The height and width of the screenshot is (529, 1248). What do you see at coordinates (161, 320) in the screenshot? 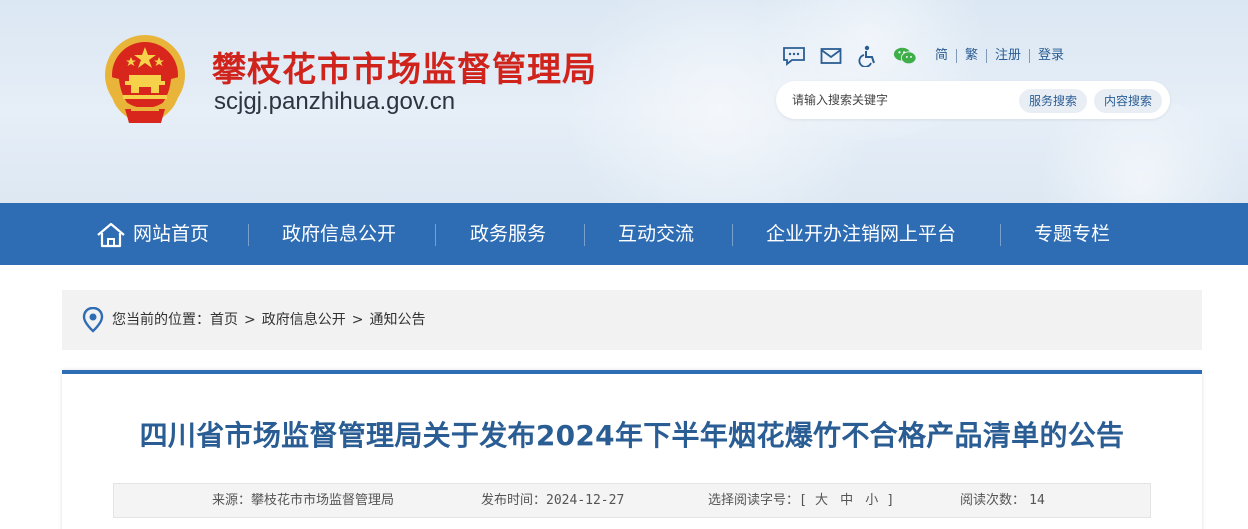
I see `breadcrumb-prefix: 您当前的位置：` at bounding box center [161, 320].